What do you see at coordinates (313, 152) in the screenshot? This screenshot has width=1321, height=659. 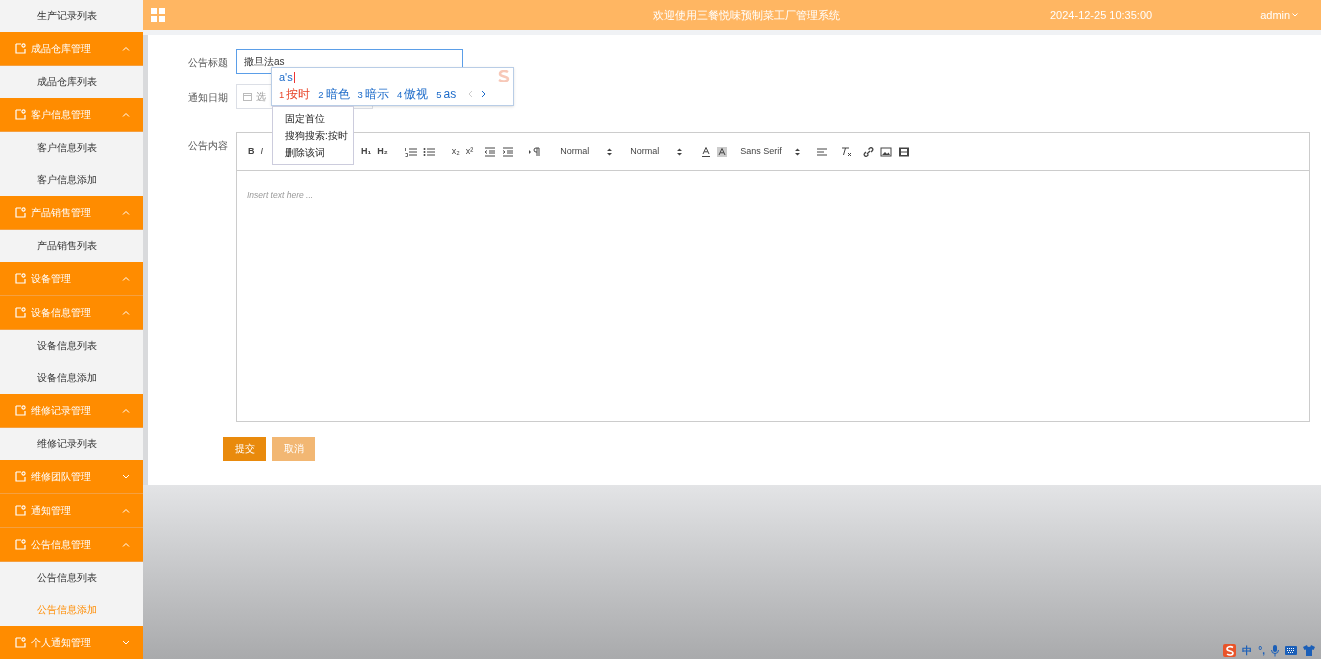 I see `context-menu-item: 删除该词` at bounding box center [313, 152].